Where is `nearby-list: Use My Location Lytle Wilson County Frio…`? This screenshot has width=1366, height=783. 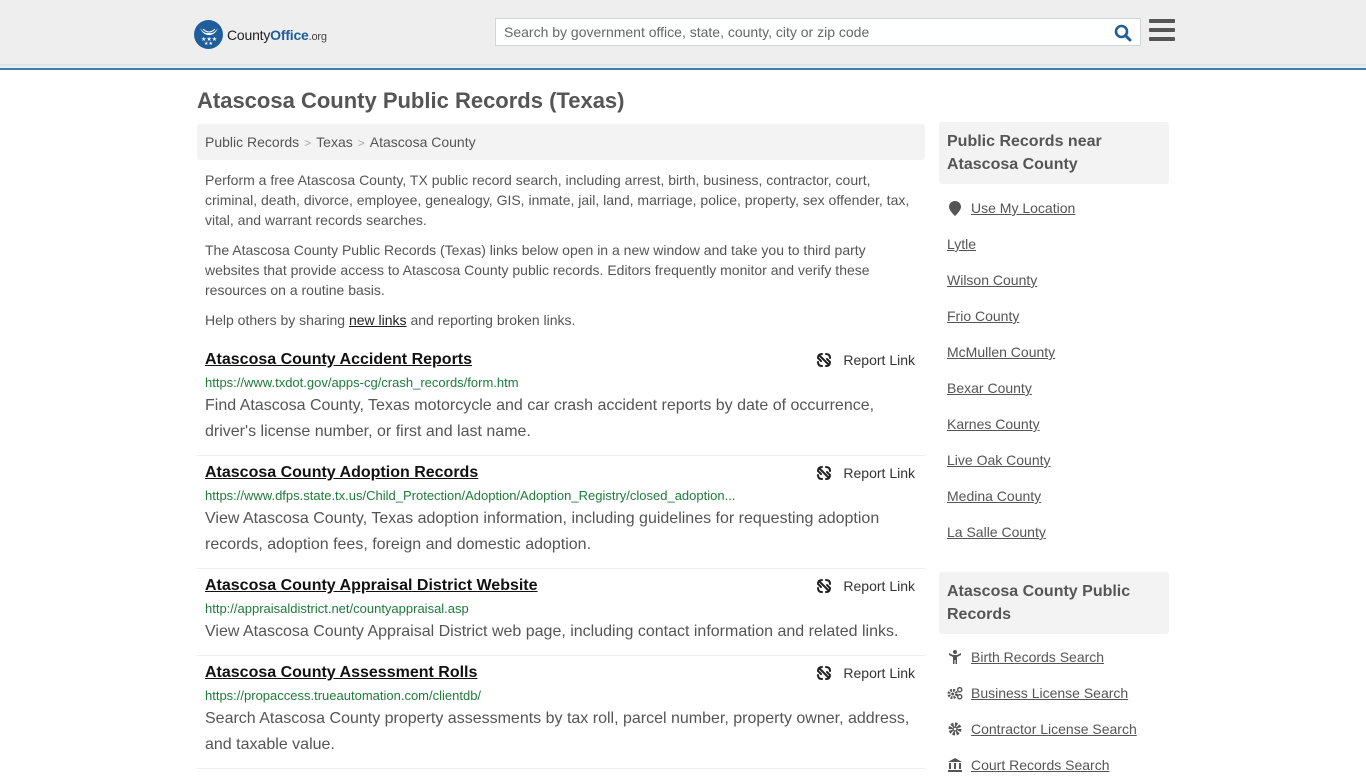 nearby-list: Use My Location Lytle Wilson County Frio… is located at coordinates (1054, 370).